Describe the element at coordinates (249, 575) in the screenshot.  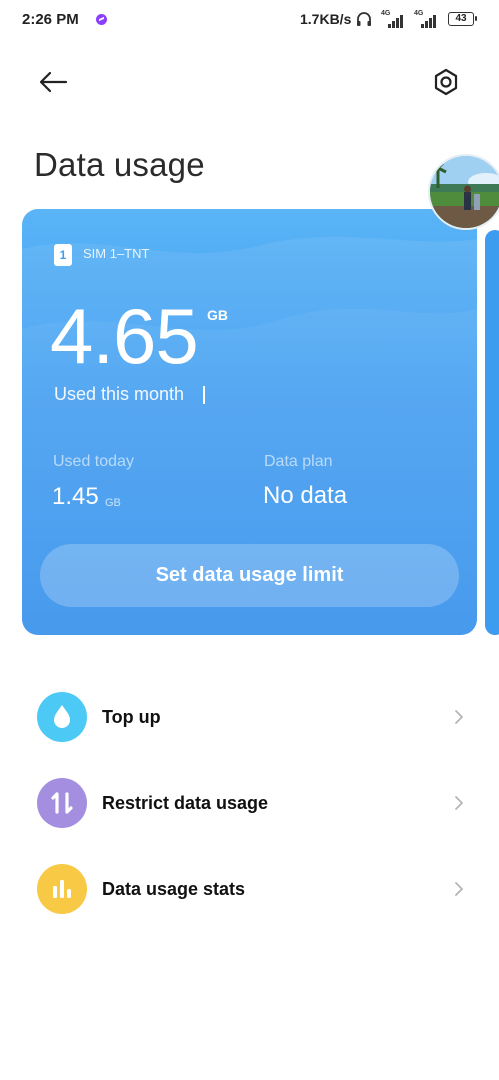
I see `set-data-limit-button: Set data usage limit` at that location.